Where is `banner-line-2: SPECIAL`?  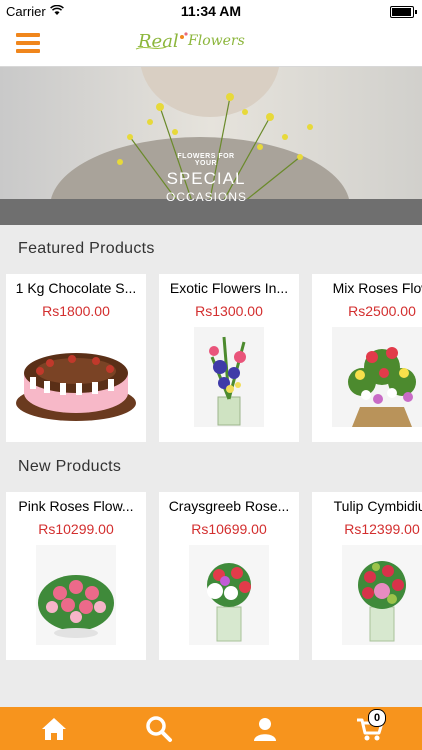 banner-line-2: SPECIAL is located at coordinates (206, 178).